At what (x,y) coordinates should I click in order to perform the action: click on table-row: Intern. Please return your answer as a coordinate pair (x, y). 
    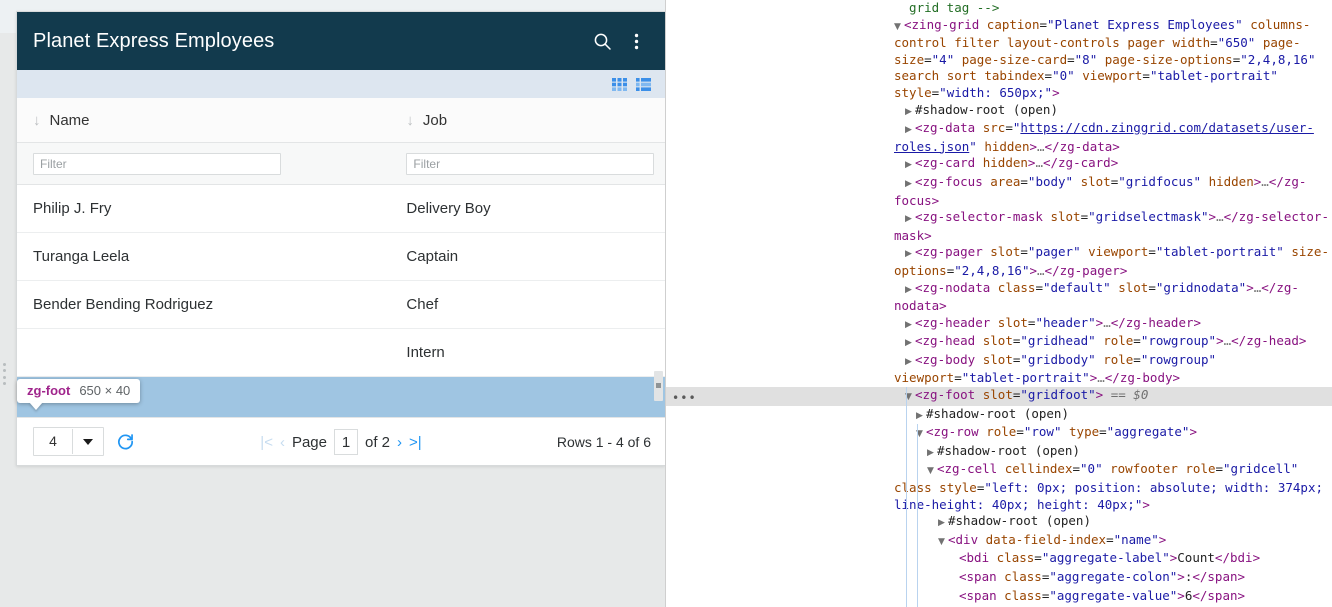
    Looking at the image, I should click on (341, 353).